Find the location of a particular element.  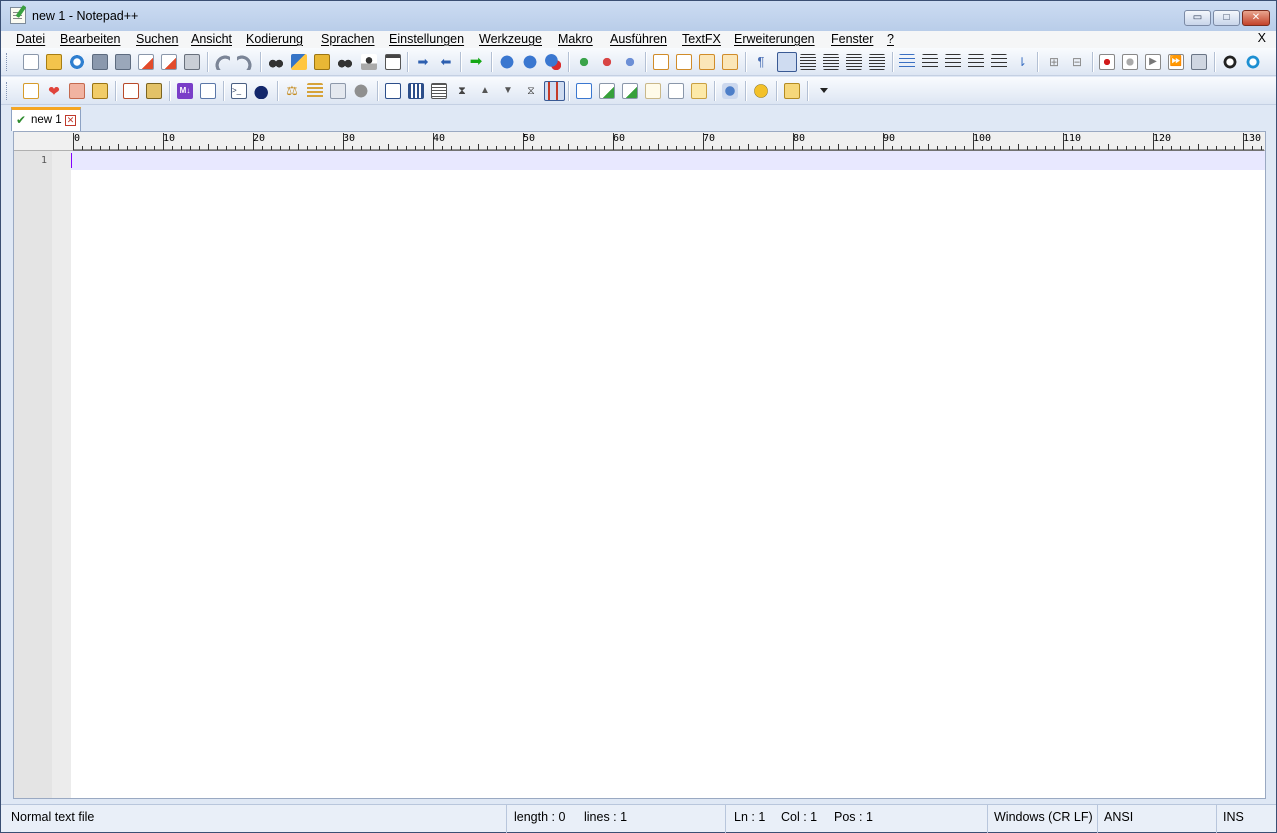

toolbar-overflow-icon is located at coordinates (824, 90).